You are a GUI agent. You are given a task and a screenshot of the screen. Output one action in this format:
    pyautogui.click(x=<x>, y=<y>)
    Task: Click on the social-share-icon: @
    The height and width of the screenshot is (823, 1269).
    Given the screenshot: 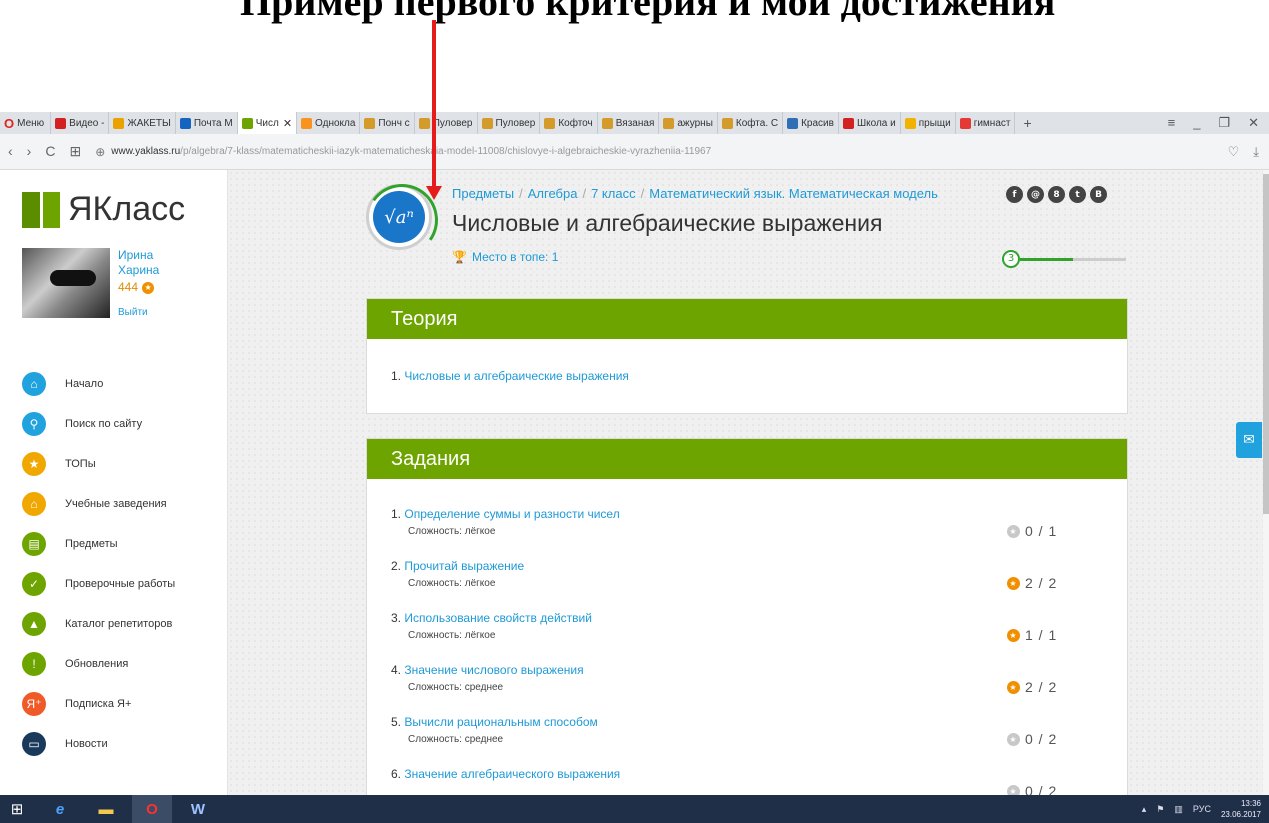 What is the action you would take?
    pyautogui.click(x=1035, y=194)
    